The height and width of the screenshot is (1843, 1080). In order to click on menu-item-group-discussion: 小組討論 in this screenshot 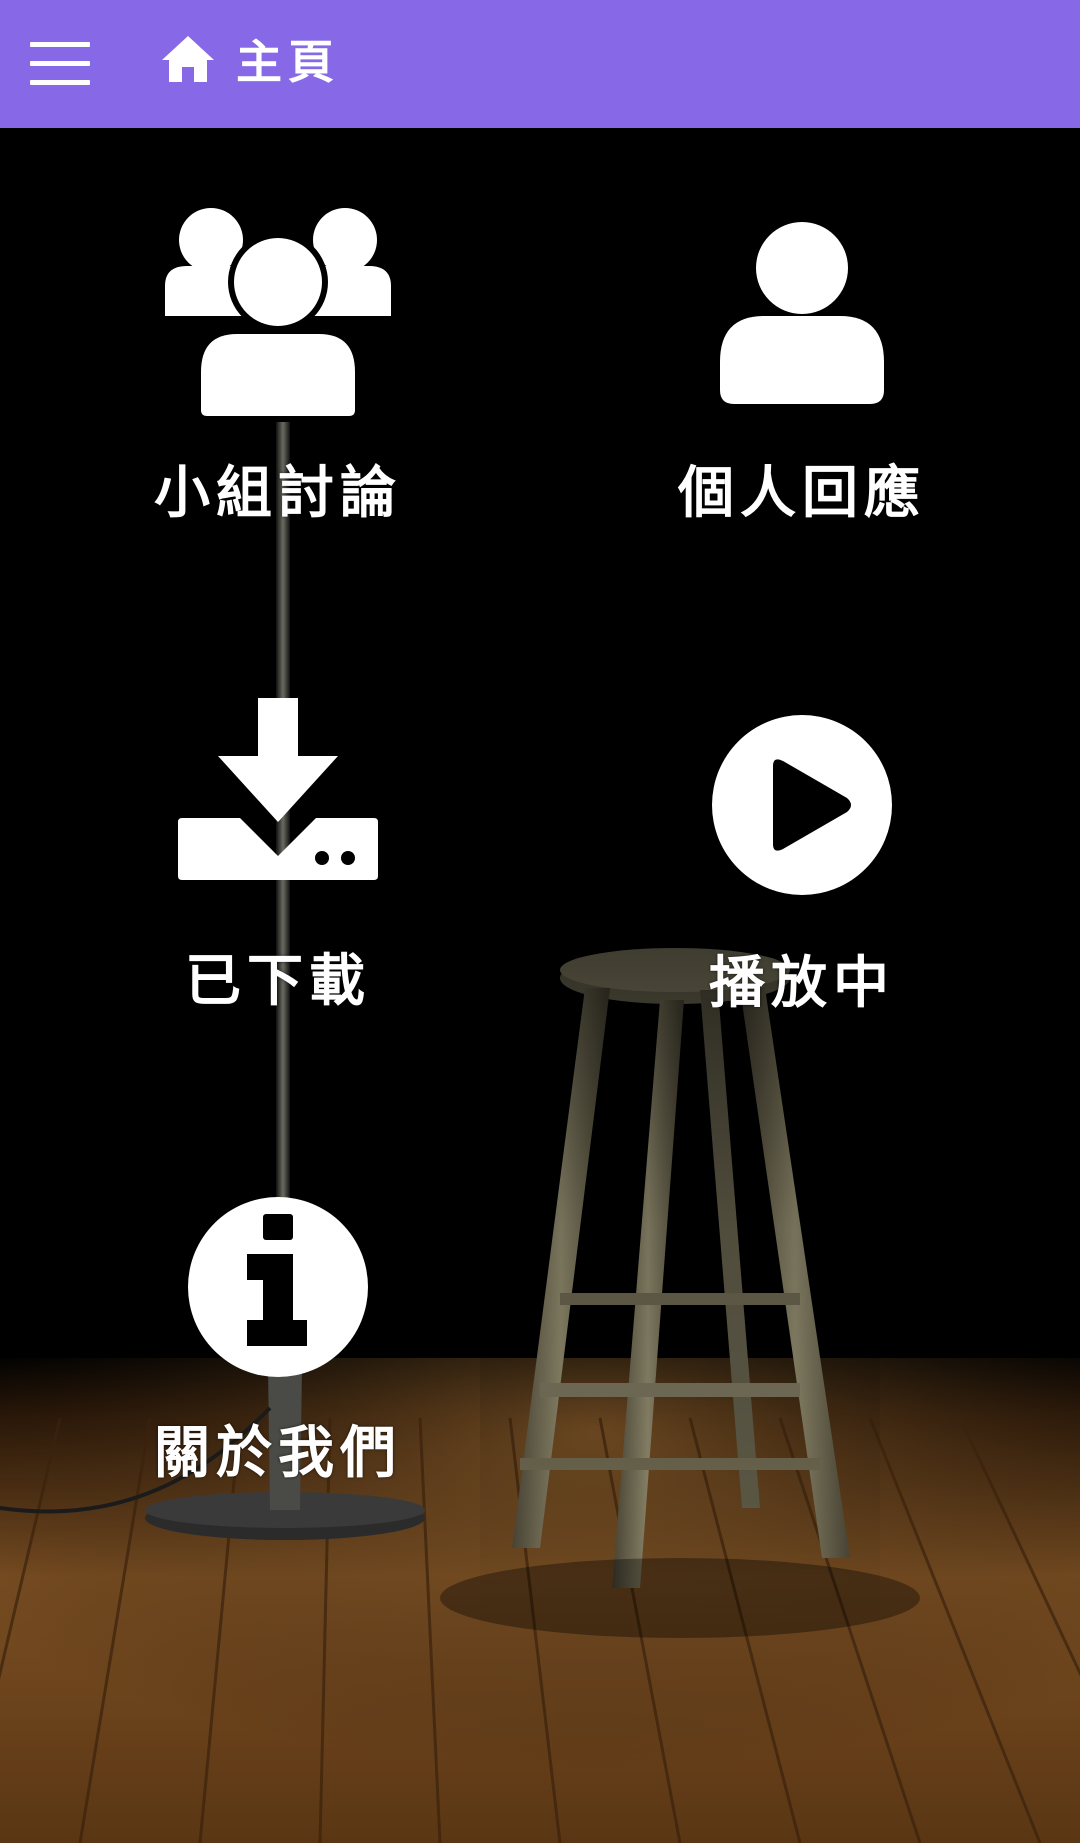, I will do `click(278, 368)`.